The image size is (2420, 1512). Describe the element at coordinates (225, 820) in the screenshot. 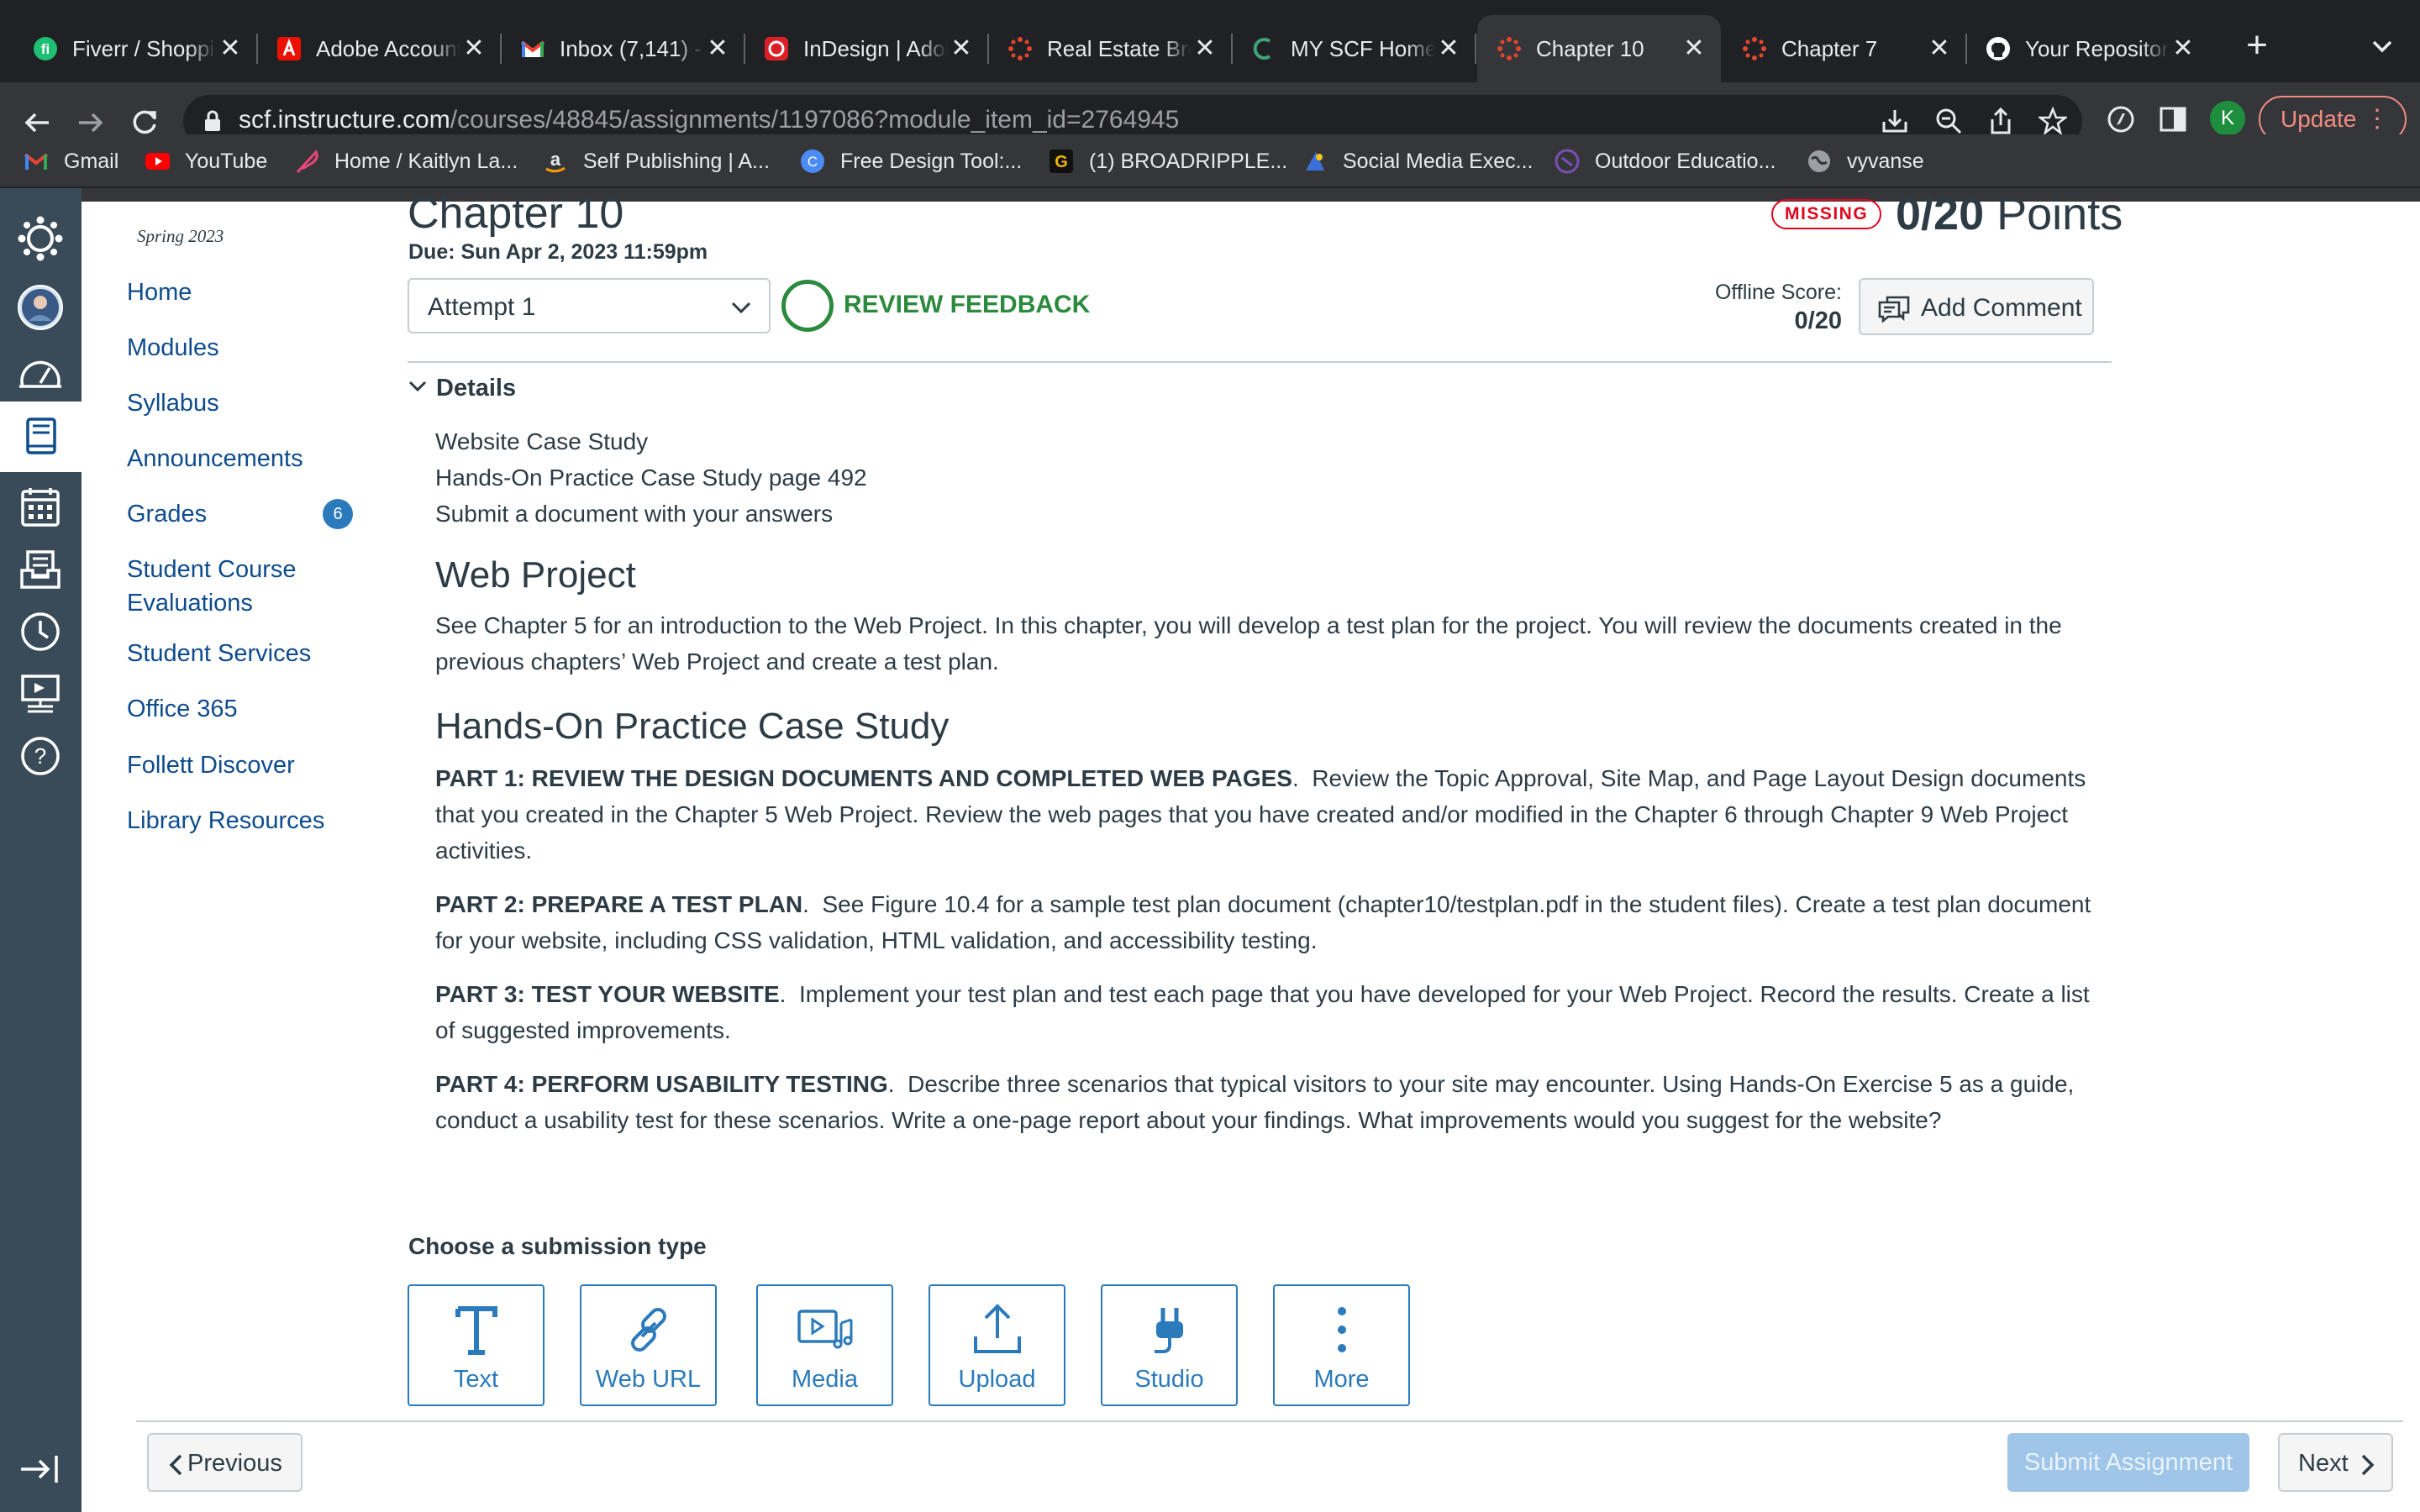

I see `course-nav-library-resources: Library Resources` at that location.